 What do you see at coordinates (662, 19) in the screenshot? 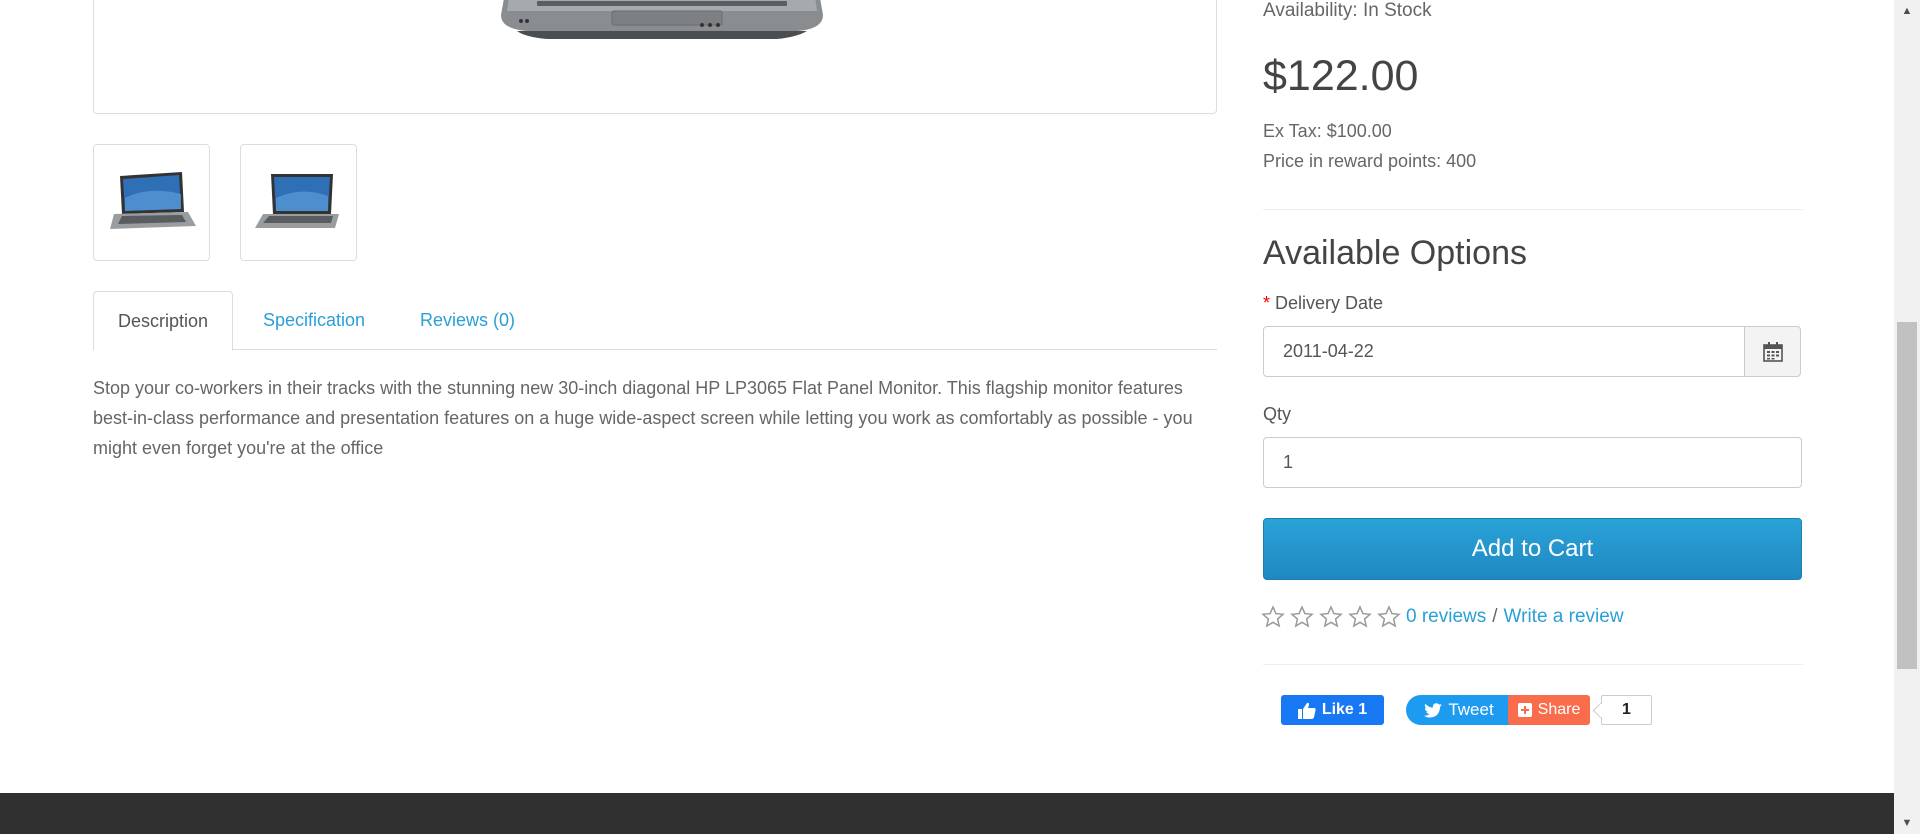
I see `laptop-image` at bounding box center [662, 19].